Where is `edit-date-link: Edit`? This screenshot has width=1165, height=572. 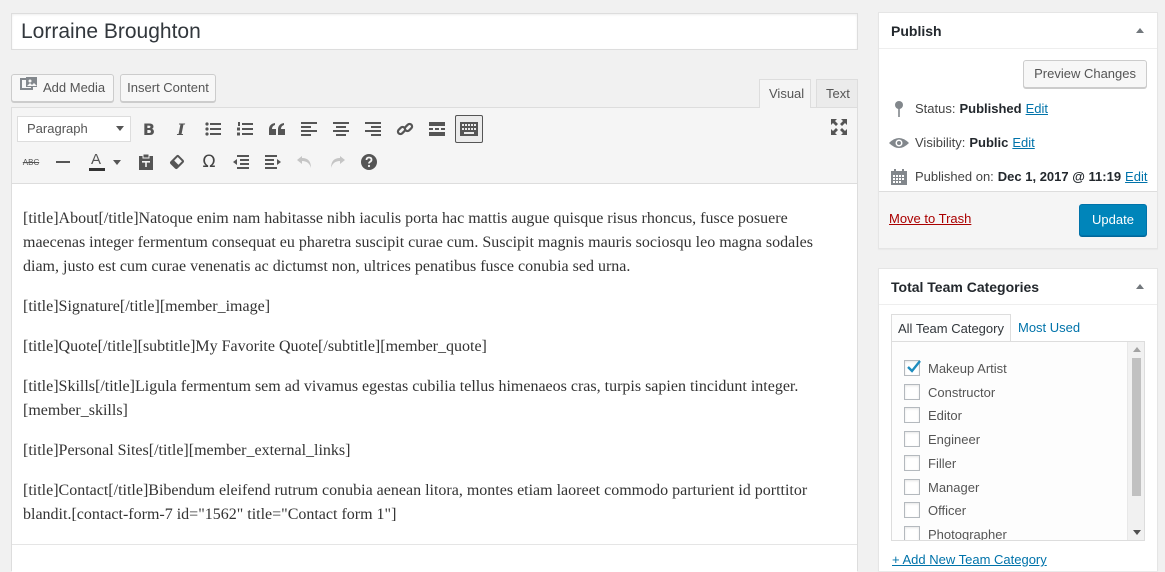 edit-date-link: Edit is located at coordinates (1136, 177).